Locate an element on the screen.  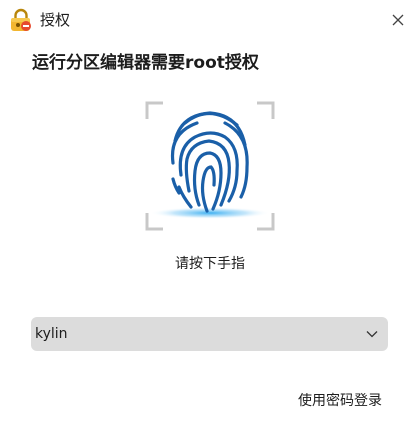
user-select: kylin is located at coordinates (209, 334).